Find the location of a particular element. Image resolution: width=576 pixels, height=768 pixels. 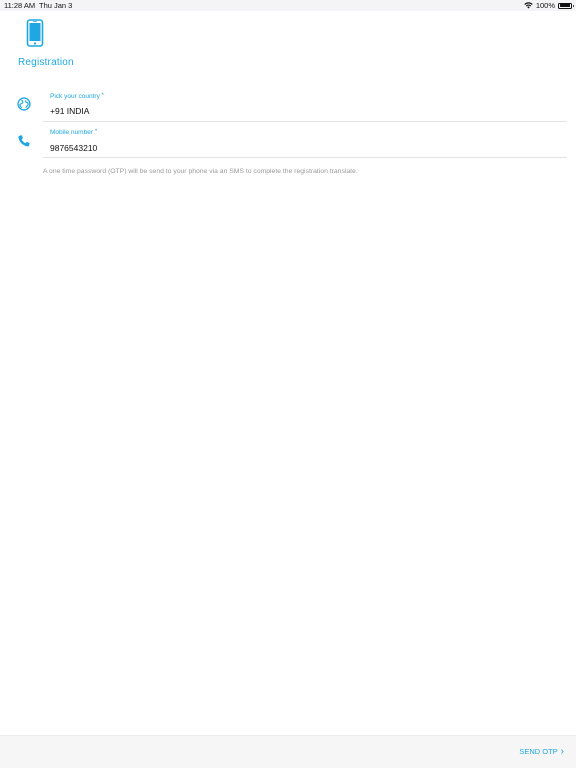

mobile-field: Mobile number * is located at coordinates (288, 145).